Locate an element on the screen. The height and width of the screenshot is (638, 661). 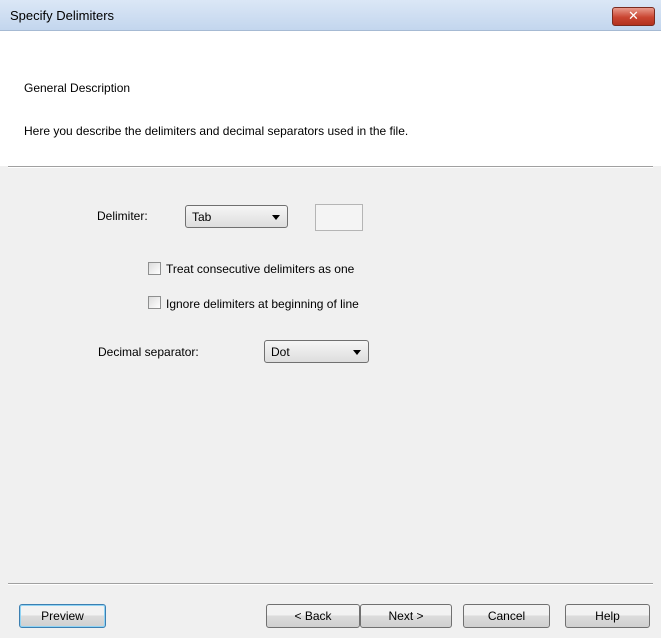
delimiter-label: Delimiter: is located at coordinates (122, 216).